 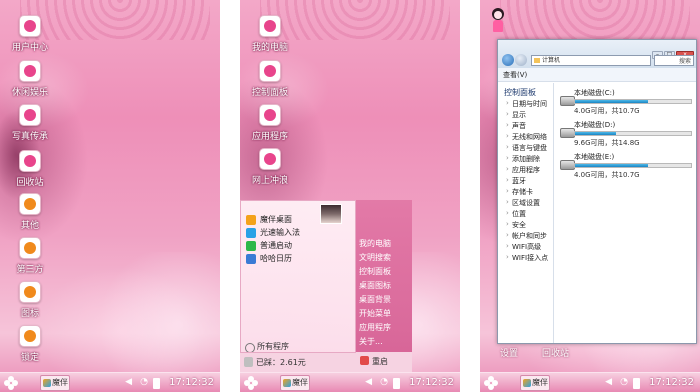 What do you see at coordinates (375, 285) in the screenshot?
I see `menu-link-desktop-icons: 桌面图标` at bounding box center [375, 285].